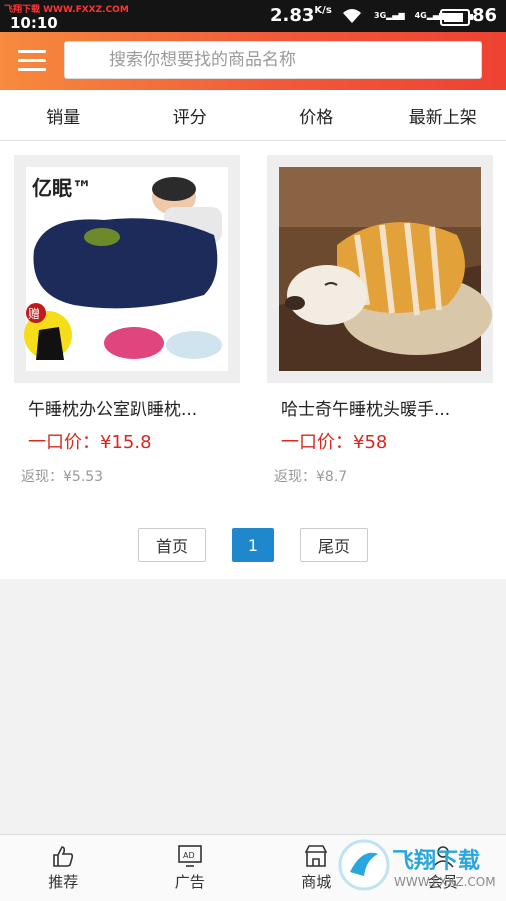  I want to click on status-time: 10:10, so click(34, 23).